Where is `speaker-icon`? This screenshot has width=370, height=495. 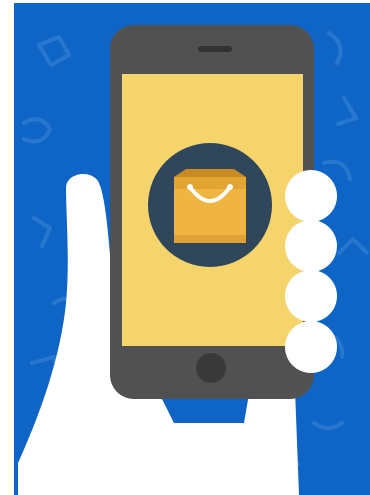 speaker-icon is located at coordinates (215, 49).